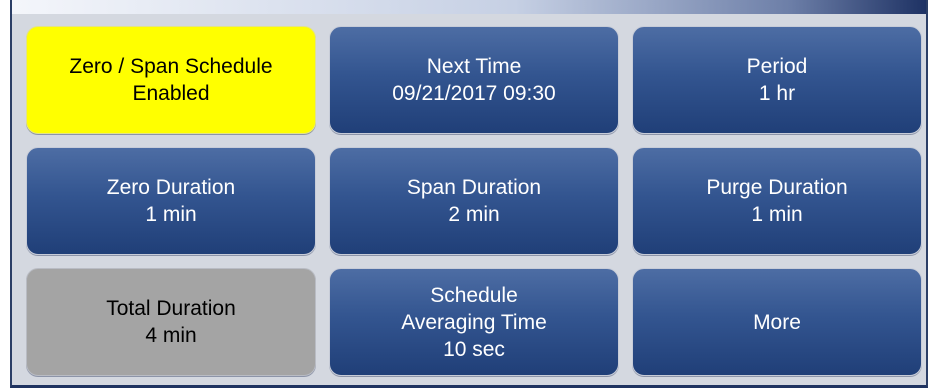 Image resolution: width=948 pixels, height=391 pixels. Describe the element at coordinates (777, 66) in the screenshot. I see `period-label: Period` at that location.